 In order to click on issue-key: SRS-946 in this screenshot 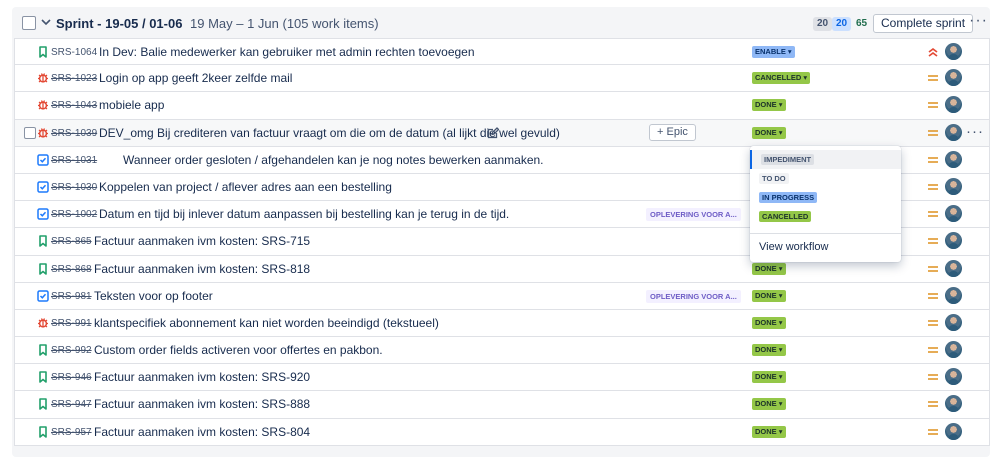, I will do `click(71, 377)`.